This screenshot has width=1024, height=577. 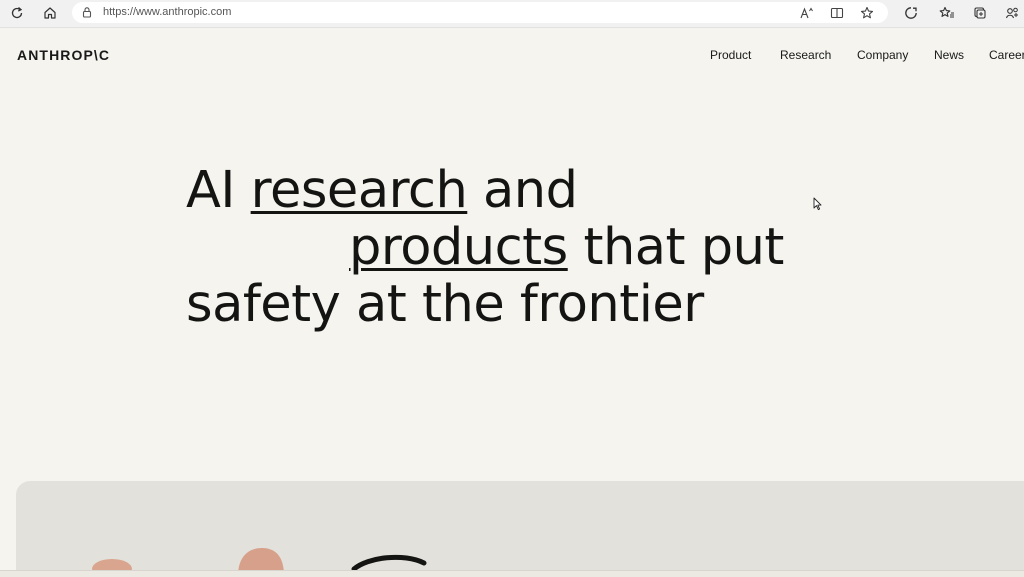 What do you see at coordinates (949, 55) in the screenshot?
I see `nav-link-news: News` at bounding box center [949, 55].